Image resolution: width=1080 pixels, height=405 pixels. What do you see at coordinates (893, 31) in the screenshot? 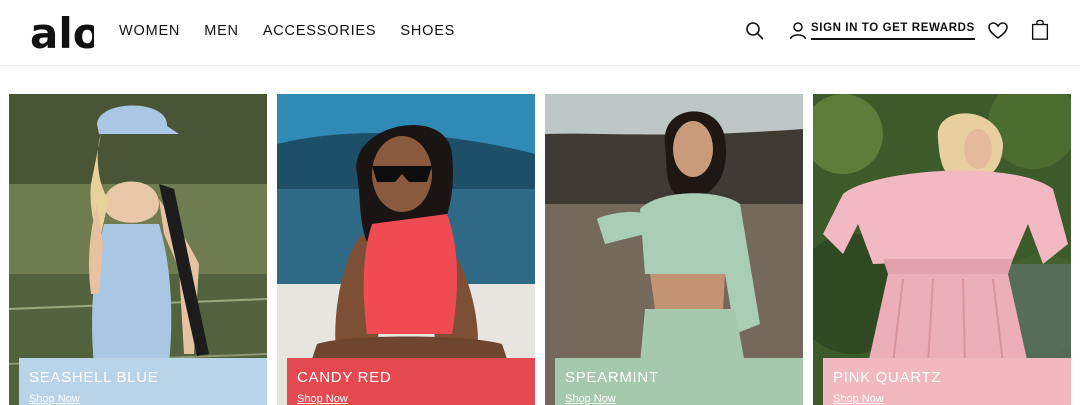
I see `sign-in-label: SIGN IN TO GET REWARDS` at bounding box center [893, 31].